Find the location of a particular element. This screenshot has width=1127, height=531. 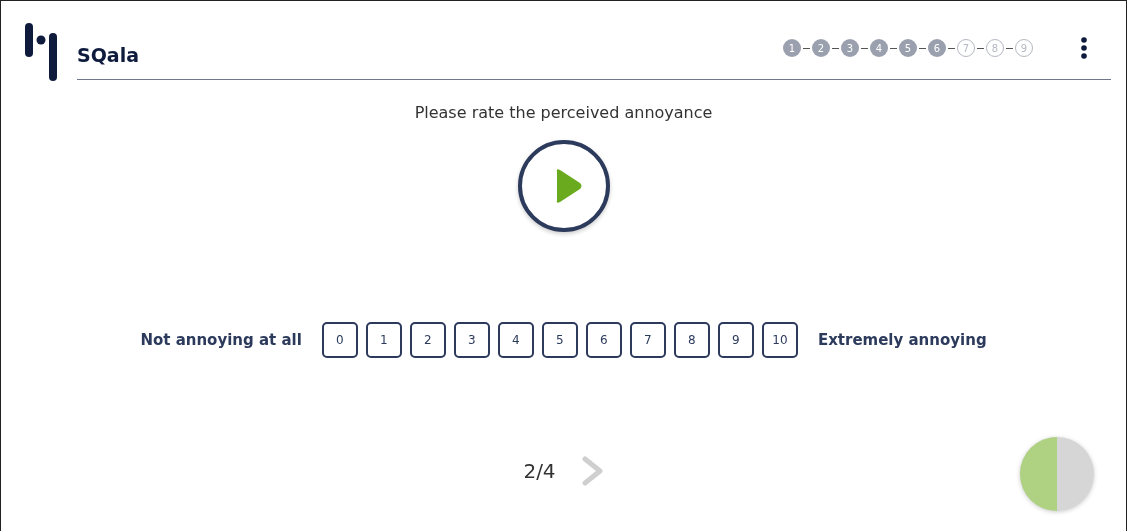

step-indicator: 5 is located at coordinates (908, 48).